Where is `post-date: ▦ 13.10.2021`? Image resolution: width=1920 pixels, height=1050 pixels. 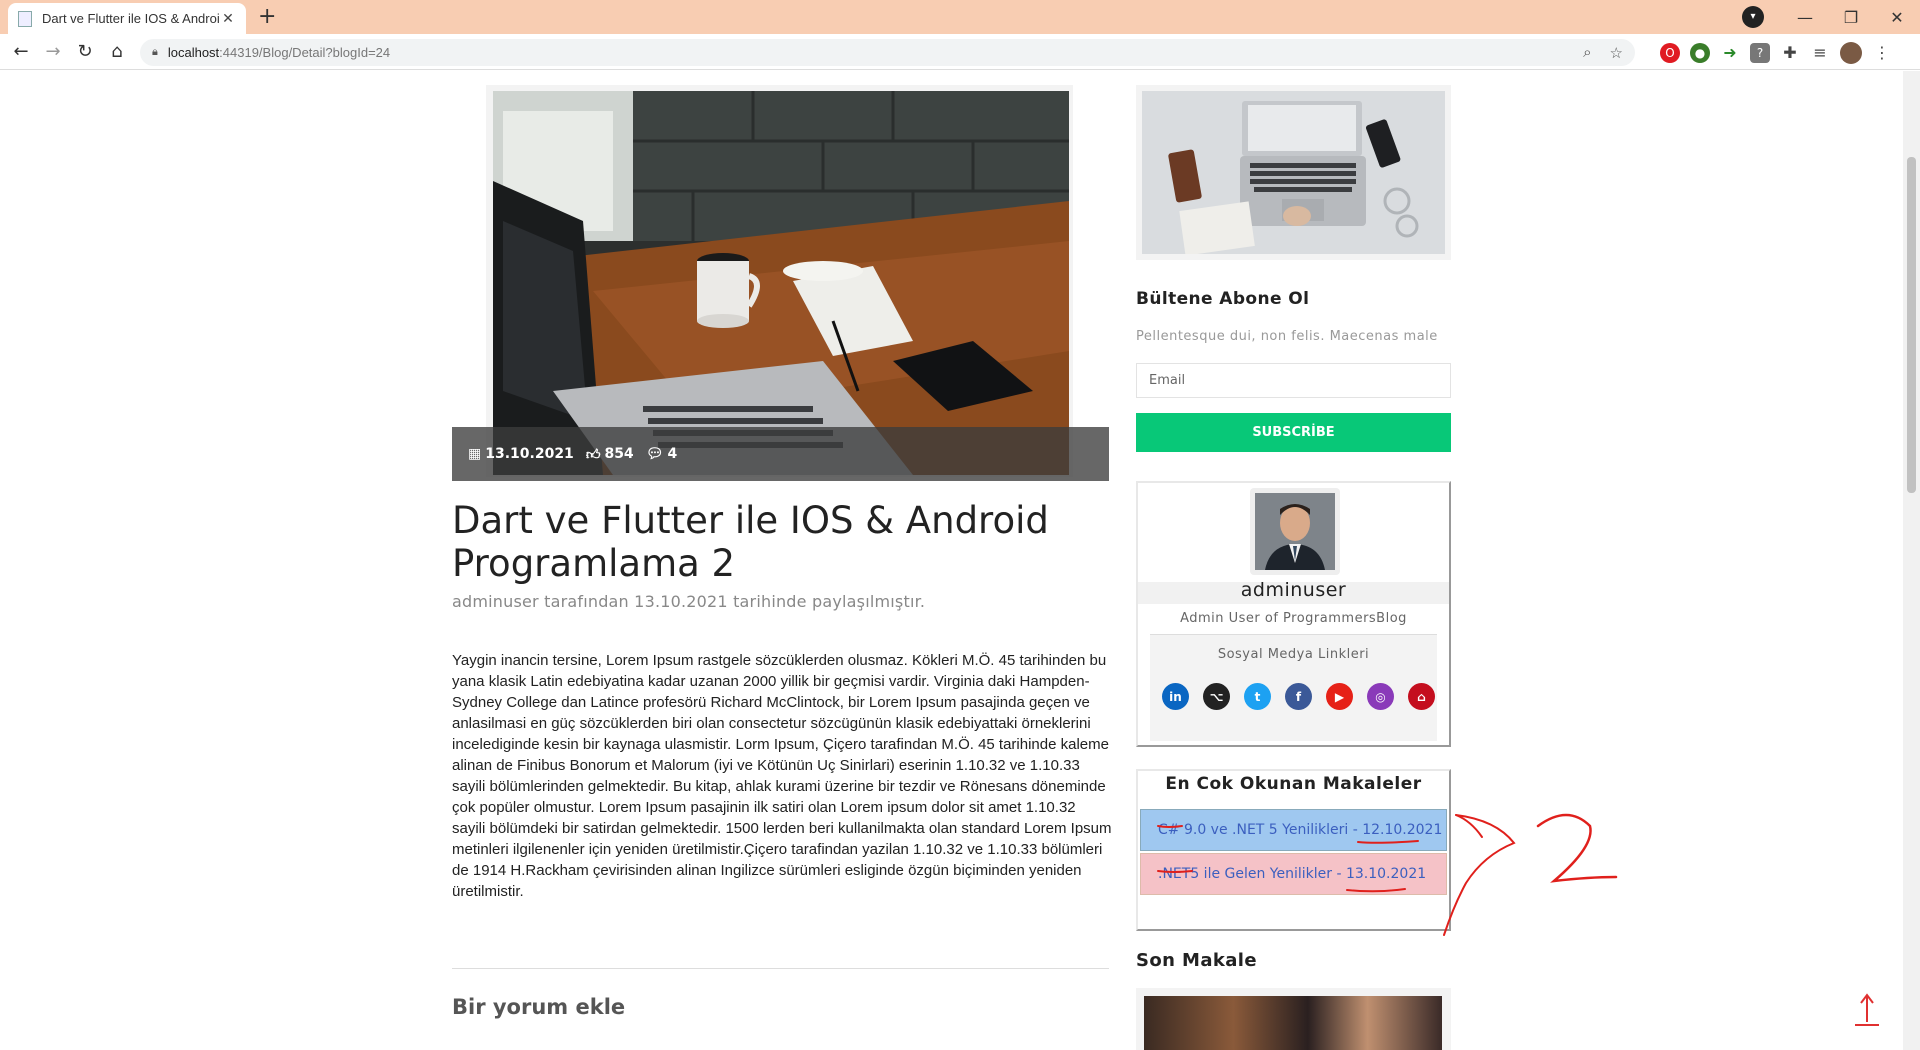 post-date: ▦ 13.10.2021 is located at coordinates (521, 454).